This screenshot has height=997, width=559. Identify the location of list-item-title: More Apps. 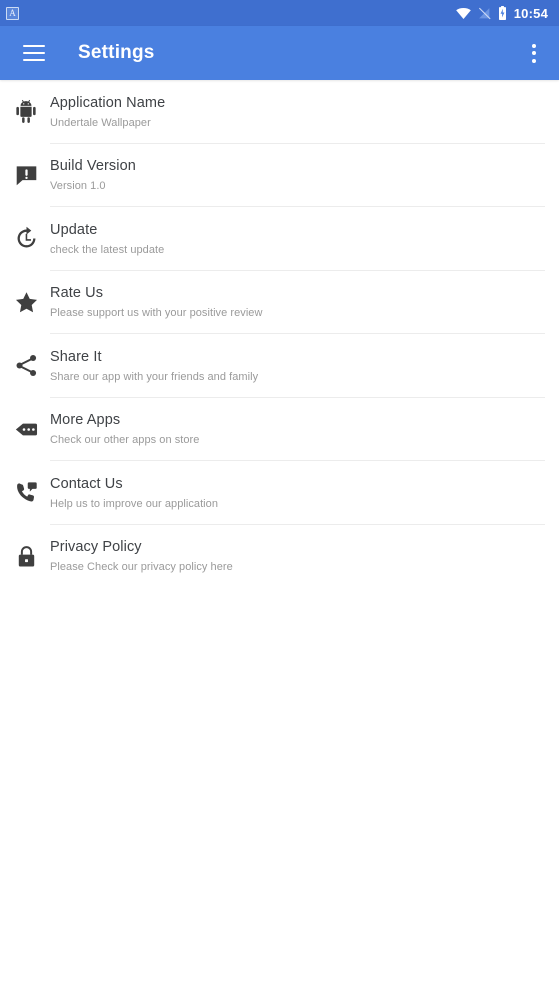
(85, 420).